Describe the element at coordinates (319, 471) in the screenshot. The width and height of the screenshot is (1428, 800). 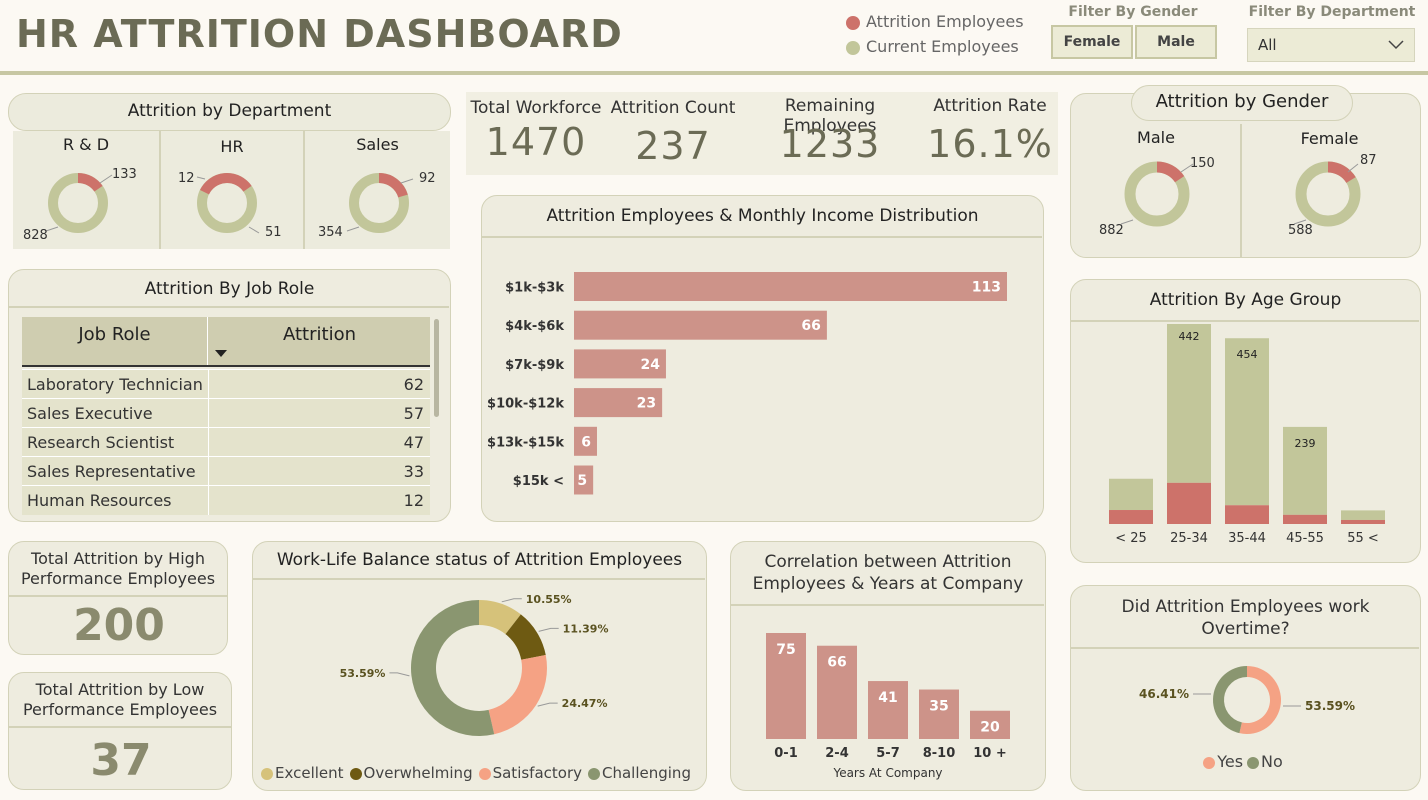
I see `attrition-cell: 33` at that location.